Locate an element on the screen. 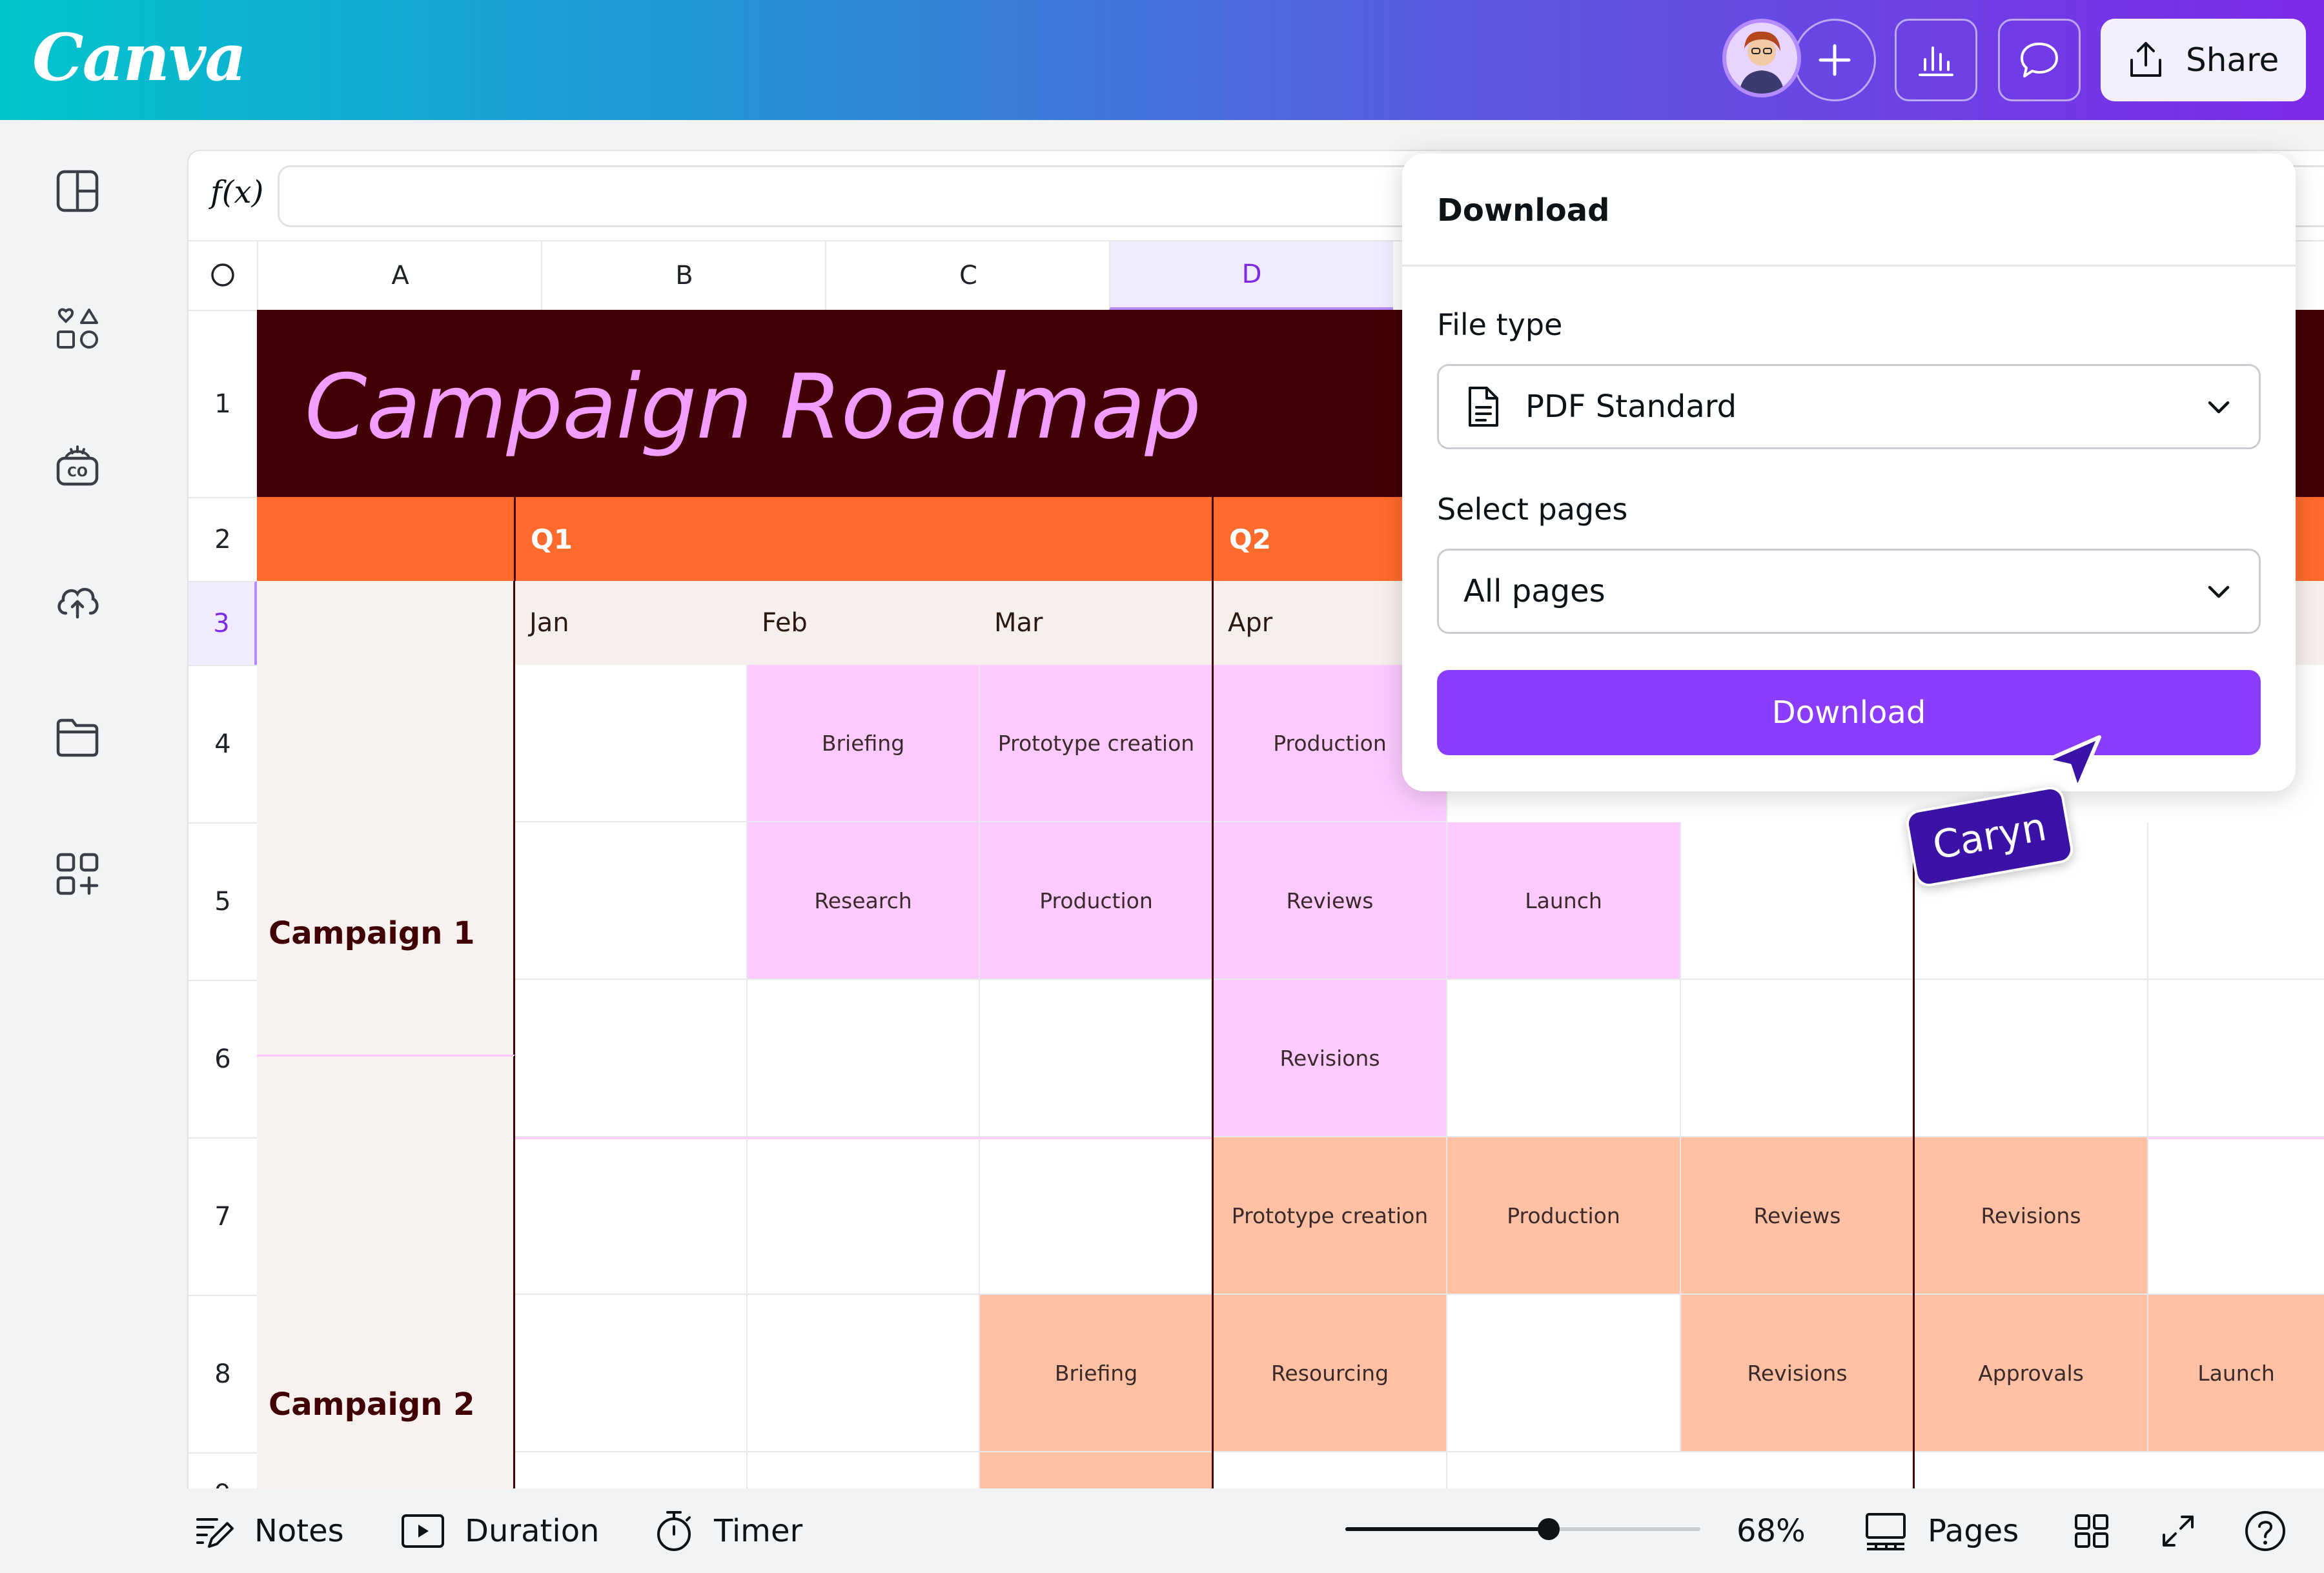  row-header-6: 6 is located at coordinates (223, 1058).